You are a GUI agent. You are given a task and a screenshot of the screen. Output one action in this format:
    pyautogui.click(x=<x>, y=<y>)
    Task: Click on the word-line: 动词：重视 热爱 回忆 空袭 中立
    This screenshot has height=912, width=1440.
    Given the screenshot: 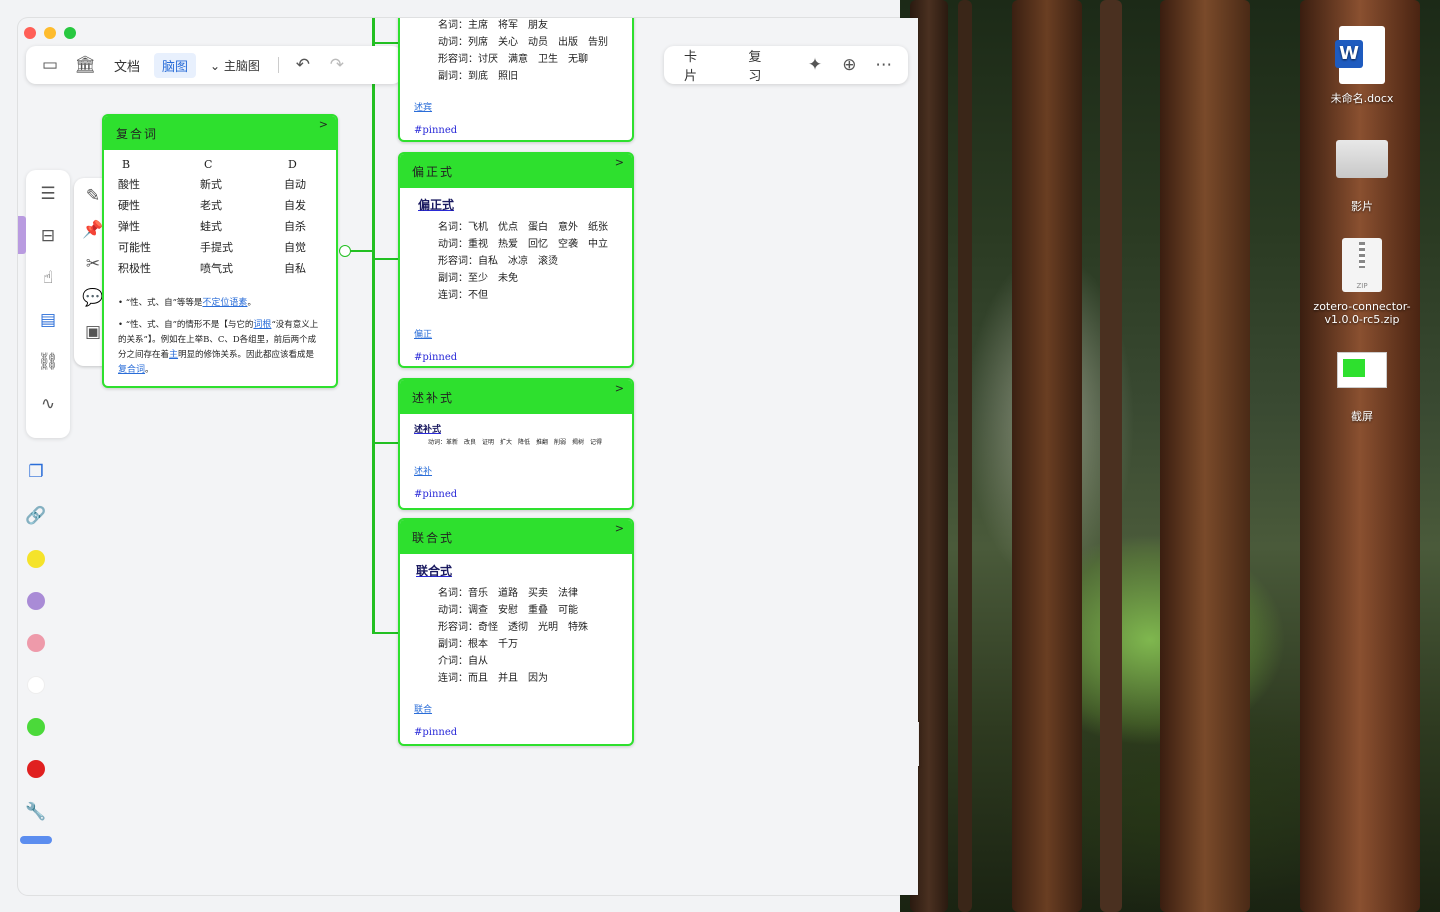 What is the action you would take?
    pyautogui.click(x=523, y=244)
    